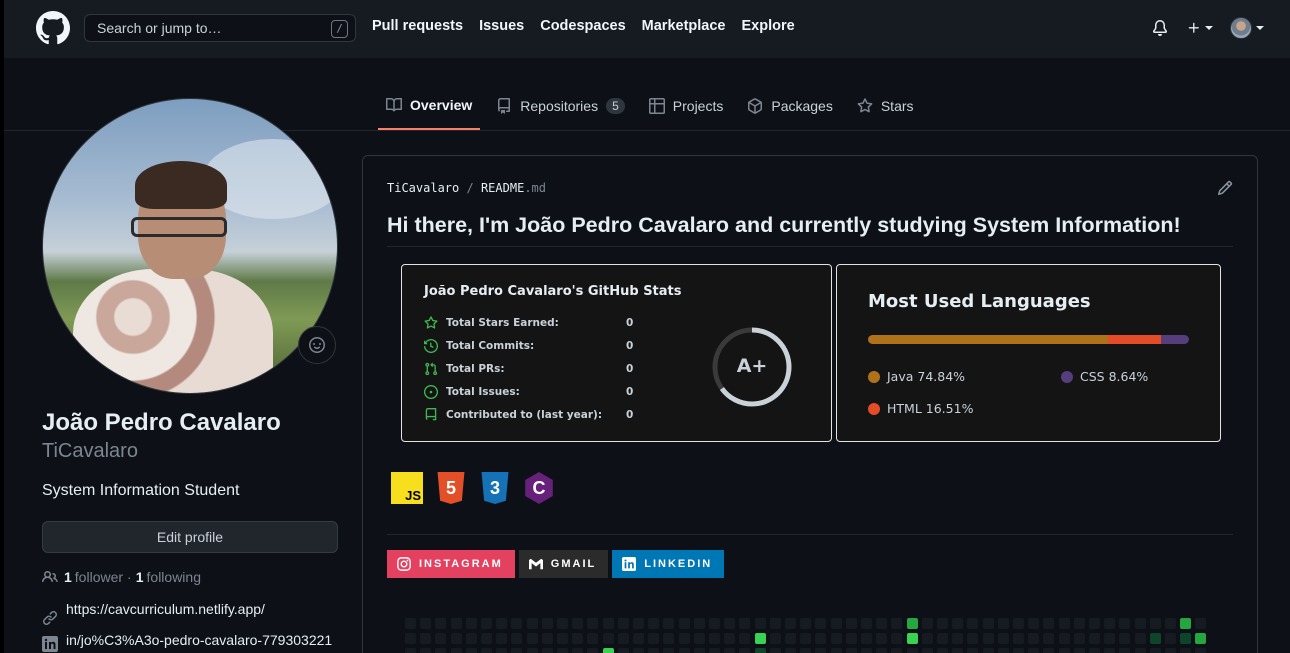 Image resolution: width=1290 pixels, height=653 pixels. I want to click on tab-packages: Packages, so click(789, 106).